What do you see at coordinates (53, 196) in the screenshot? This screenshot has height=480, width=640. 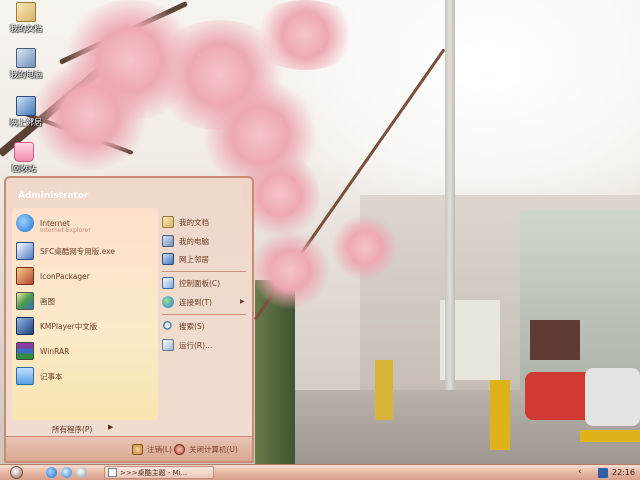 I see `start-menu-user-name: Administrator` at bounding box center [53, 196].